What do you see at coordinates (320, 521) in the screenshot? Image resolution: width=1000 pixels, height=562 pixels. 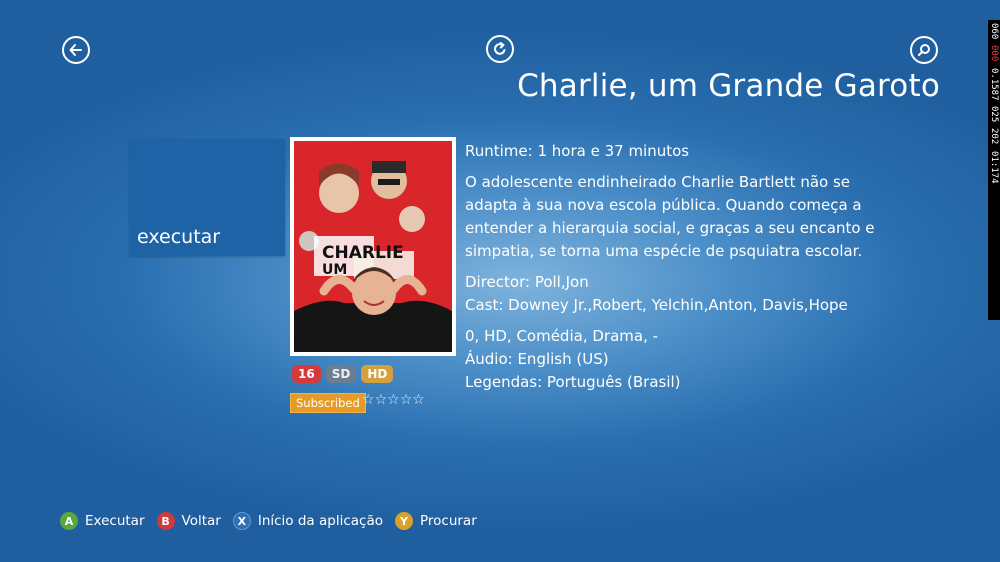 I see `hint-label: Início da aplicação` at bounding box center [320, 521].